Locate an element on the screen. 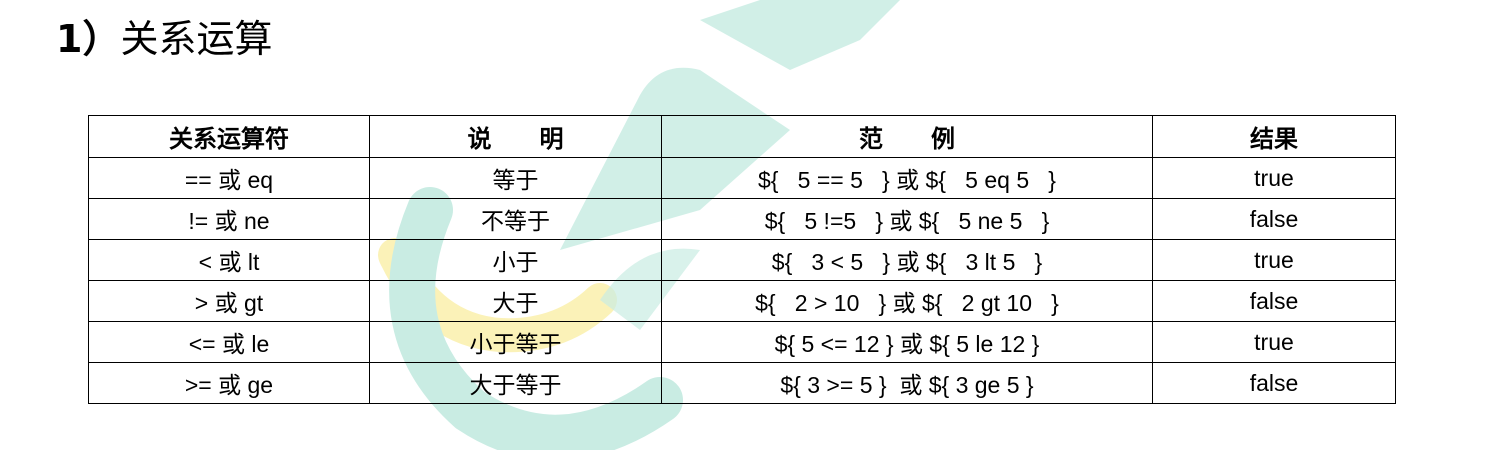 The width and height of the screenshot is (1509, 450). section-title: 关系运算 is located at coordinates (196, 39).